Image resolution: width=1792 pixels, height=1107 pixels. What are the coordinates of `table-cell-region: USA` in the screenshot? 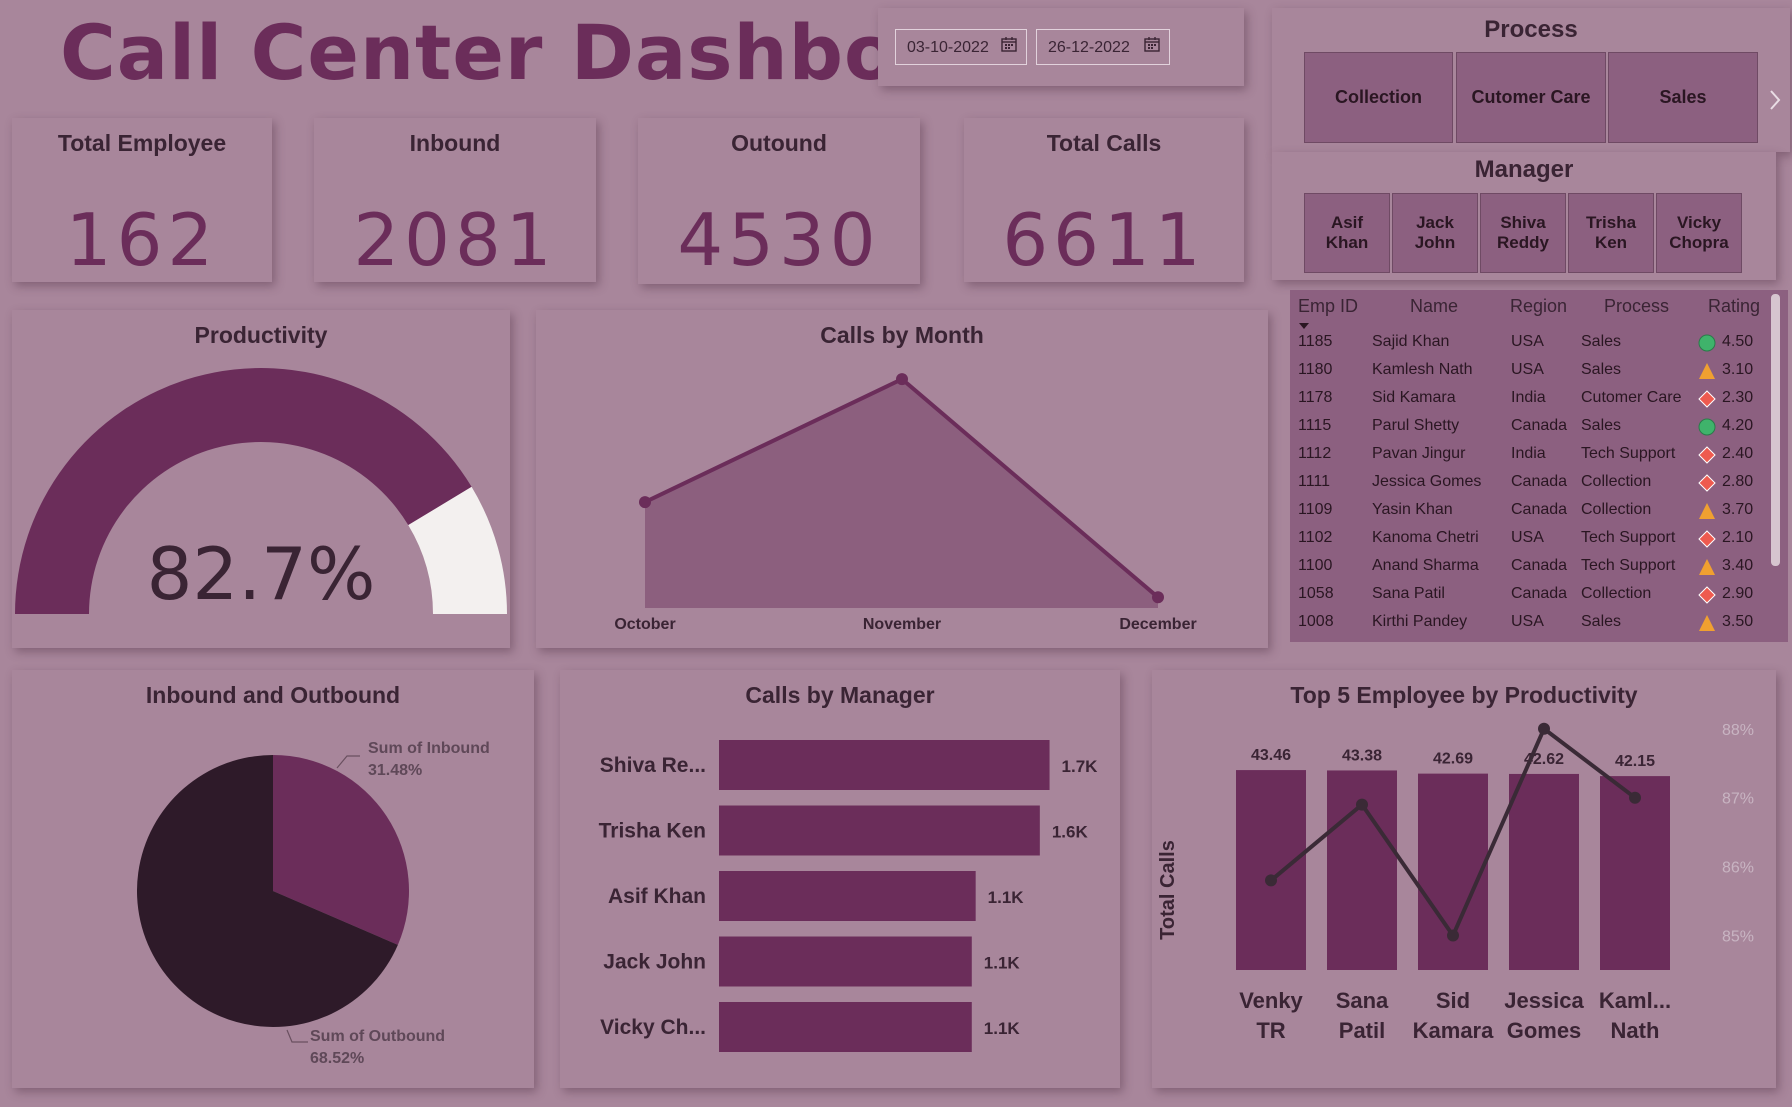 It's located at (1527, 369).